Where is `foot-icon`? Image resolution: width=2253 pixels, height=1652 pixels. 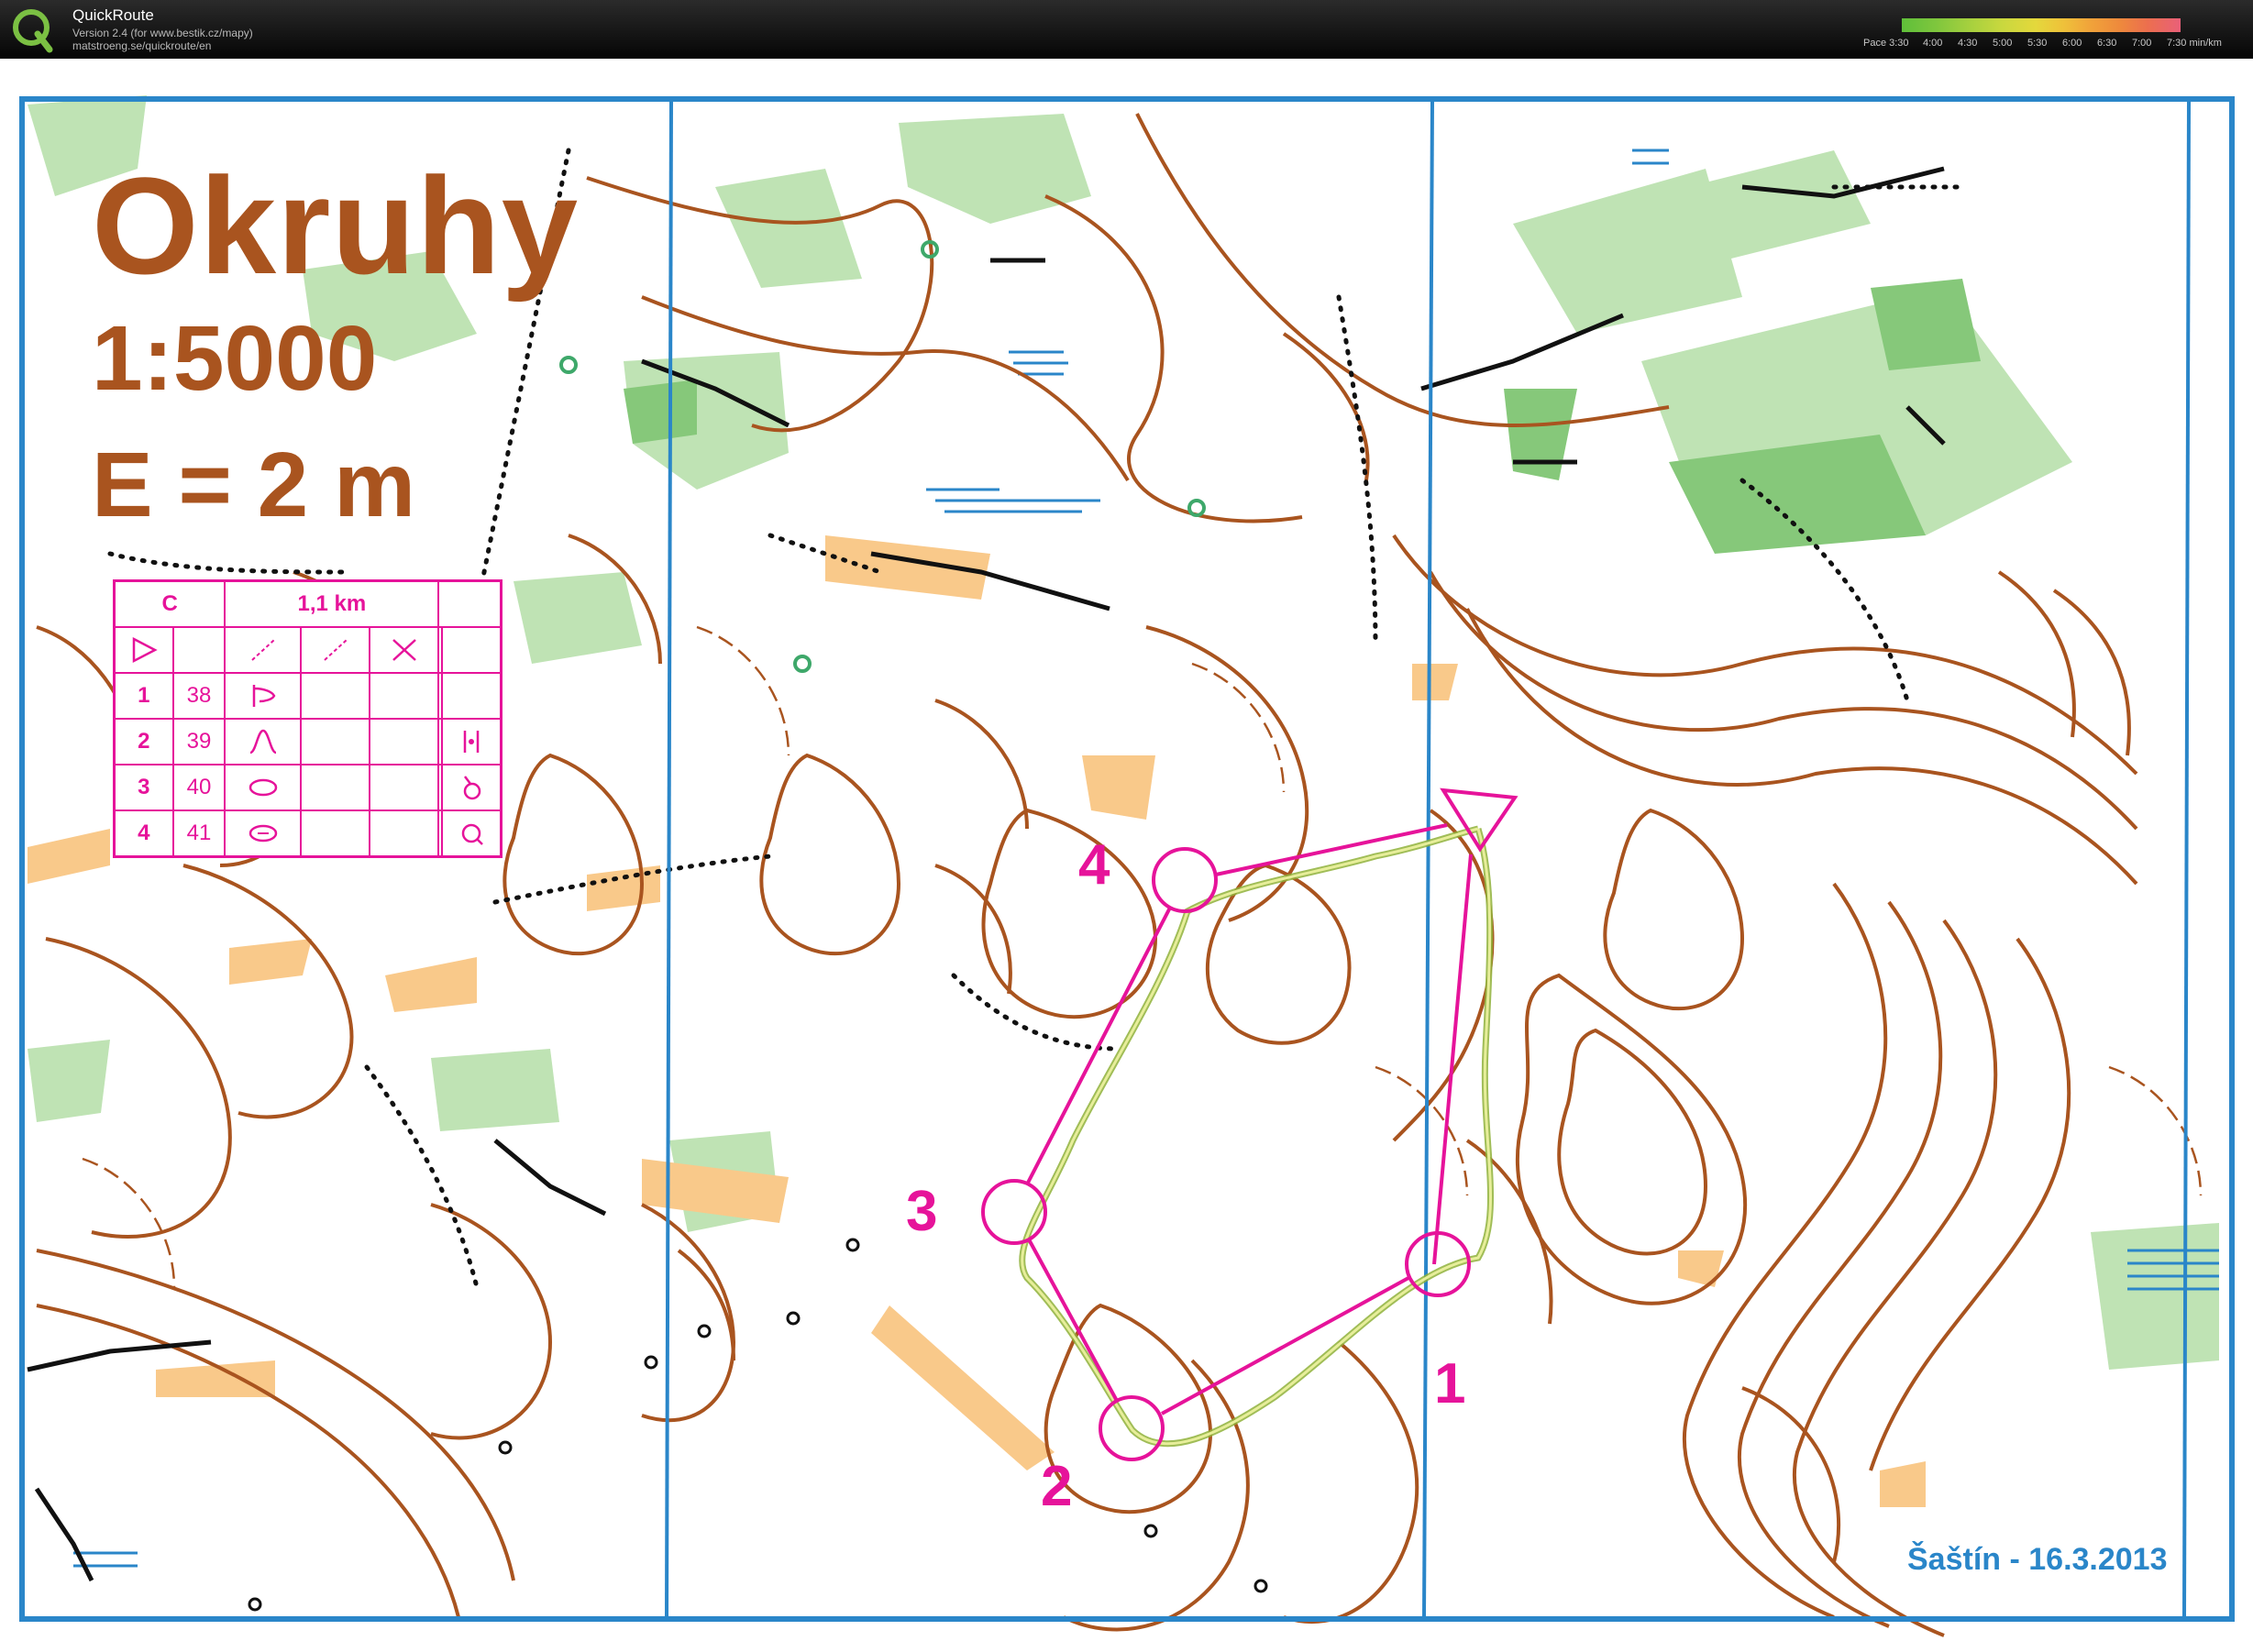 foot-icon is located at coordinates (472, 787).